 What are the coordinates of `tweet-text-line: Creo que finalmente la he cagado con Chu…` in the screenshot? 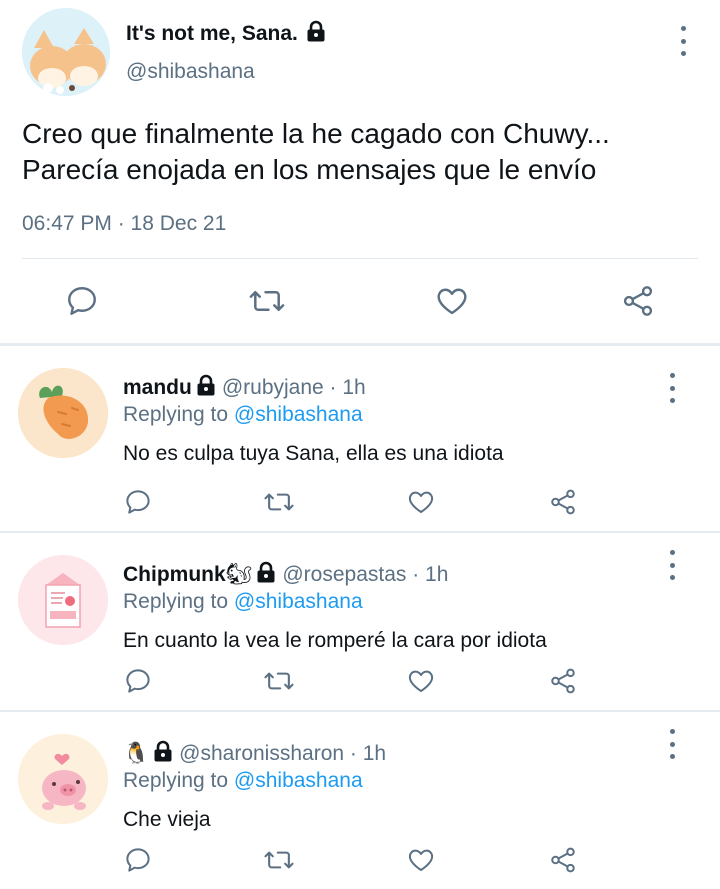 It's located at (316, 133).